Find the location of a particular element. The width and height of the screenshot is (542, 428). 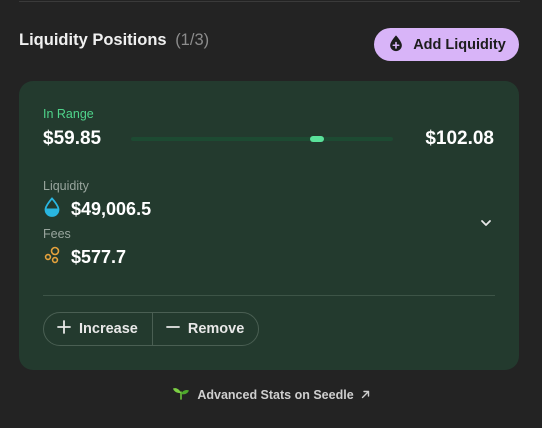

plus-icon is located at coordinates (64, 329).